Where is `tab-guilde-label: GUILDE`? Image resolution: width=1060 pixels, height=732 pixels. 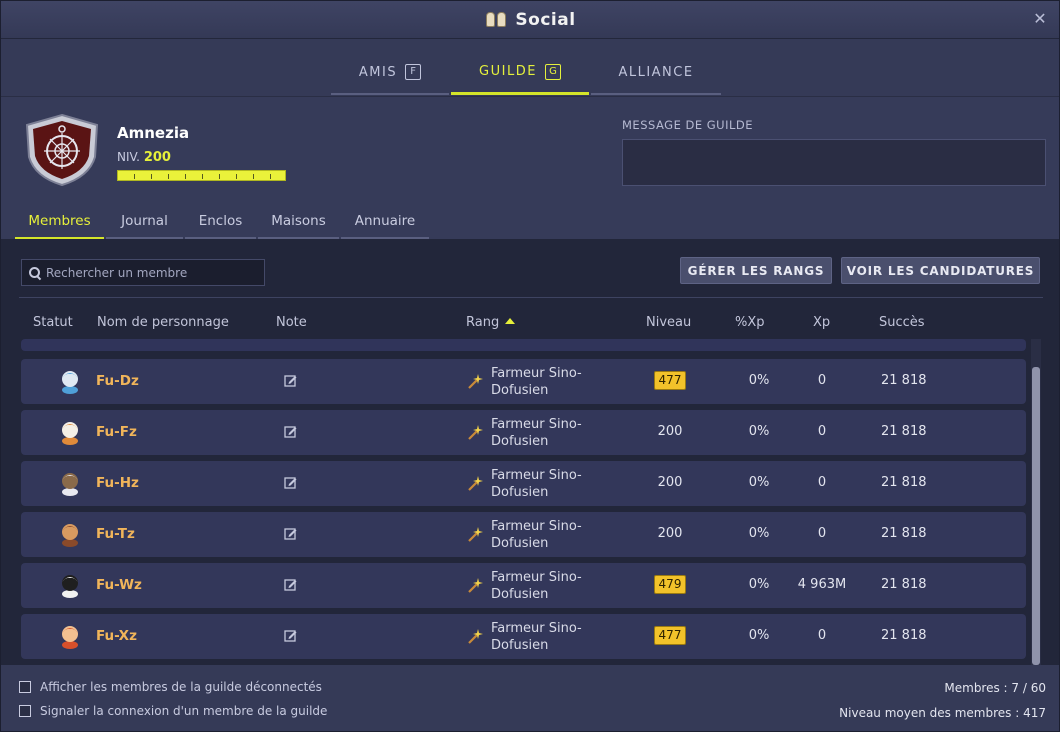 tab-guilde-label: GUILDE is located at coordinates (508, 71).